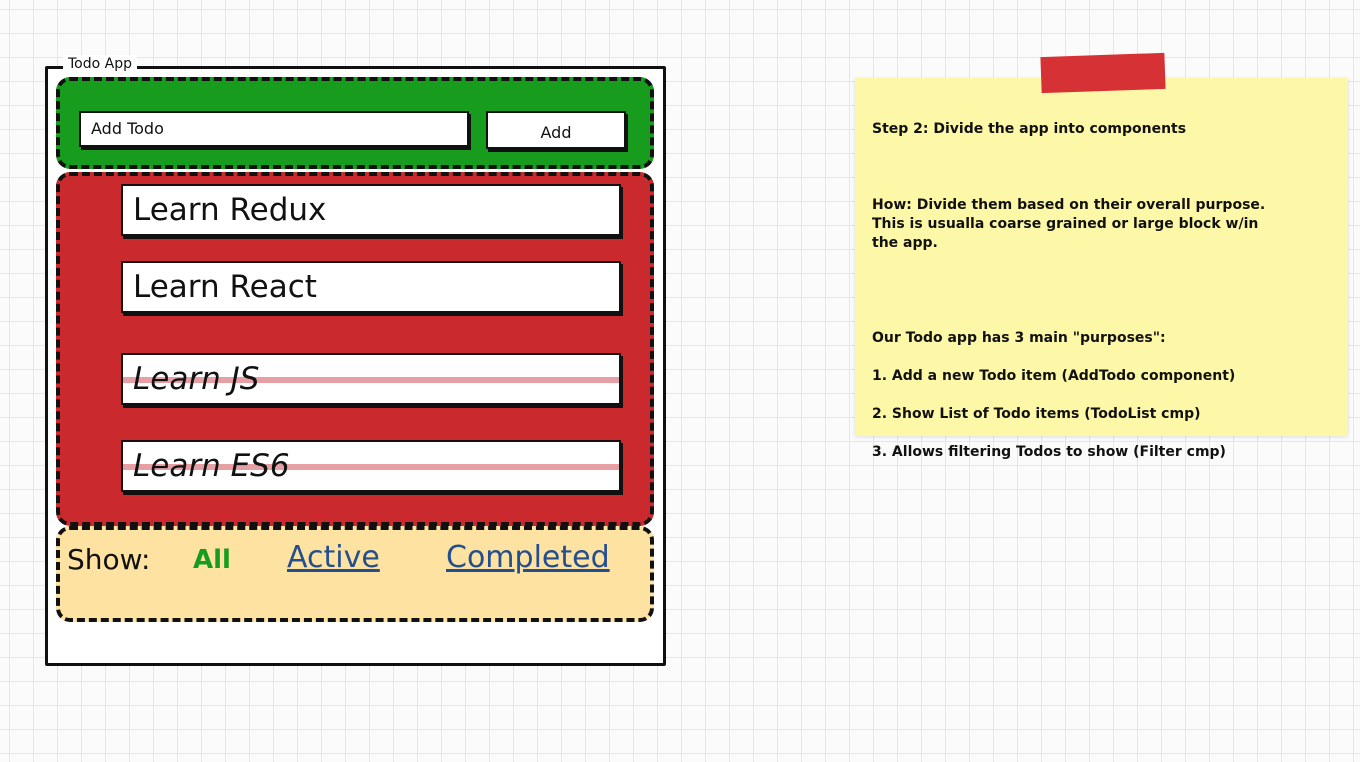 Image resolution: width=1360 pixels, height=762 pixels. Describe the element at coordinates (371, 287) in the screenshot. I see `todo-item: Learn React` at that location.